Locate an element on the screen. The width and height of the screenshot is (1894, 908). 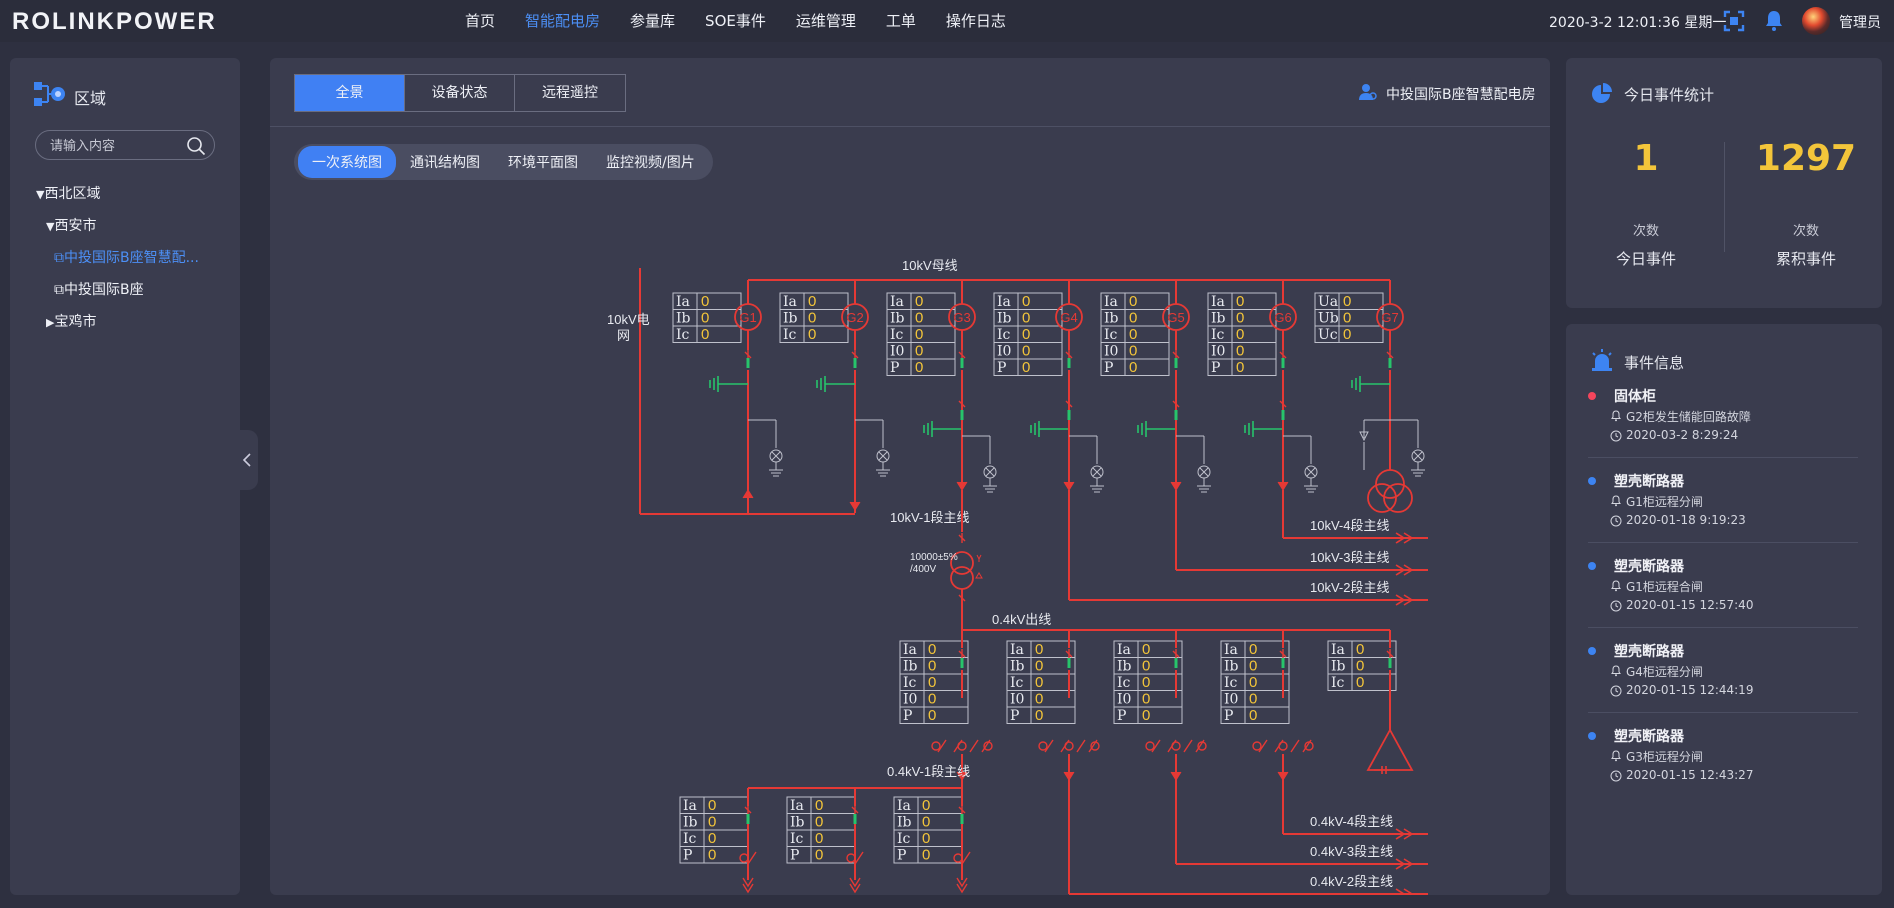
grid-label: 10kV电 is located at coordinates (628, 319).